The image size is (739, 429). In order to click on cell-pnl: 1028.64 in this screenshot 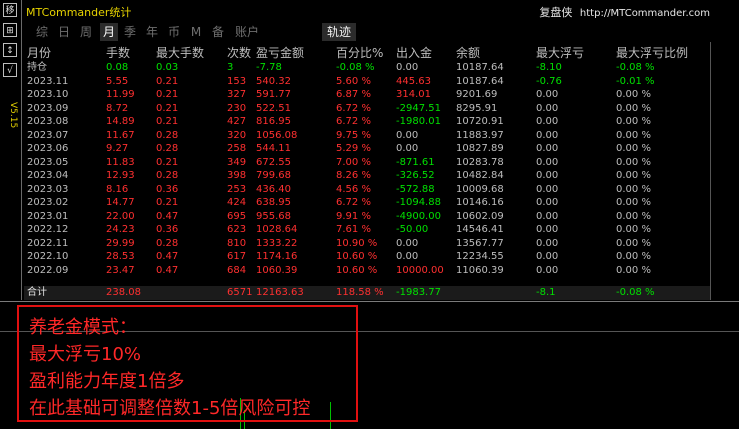, I will do `click(277, 229)`.